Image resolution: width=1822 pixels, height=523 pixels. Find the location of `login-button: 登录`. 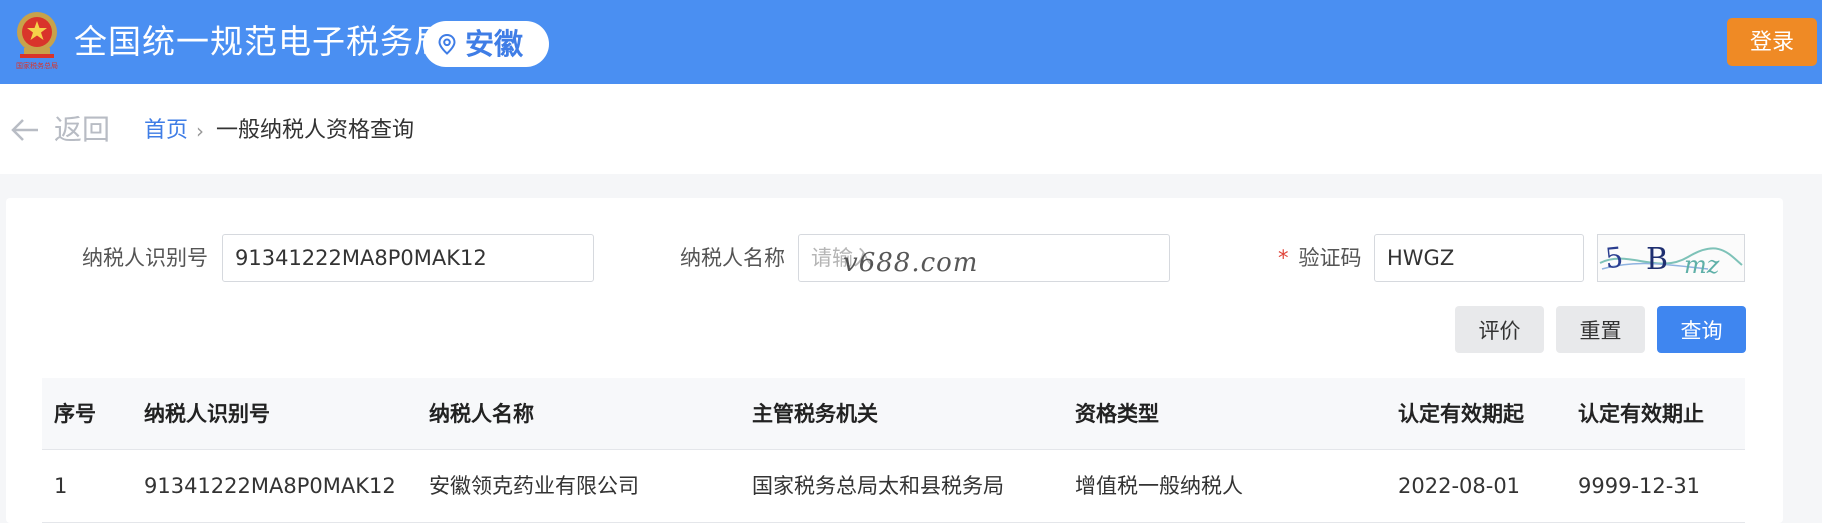

login-button: 登录 is located at coordinates (1772, 42).